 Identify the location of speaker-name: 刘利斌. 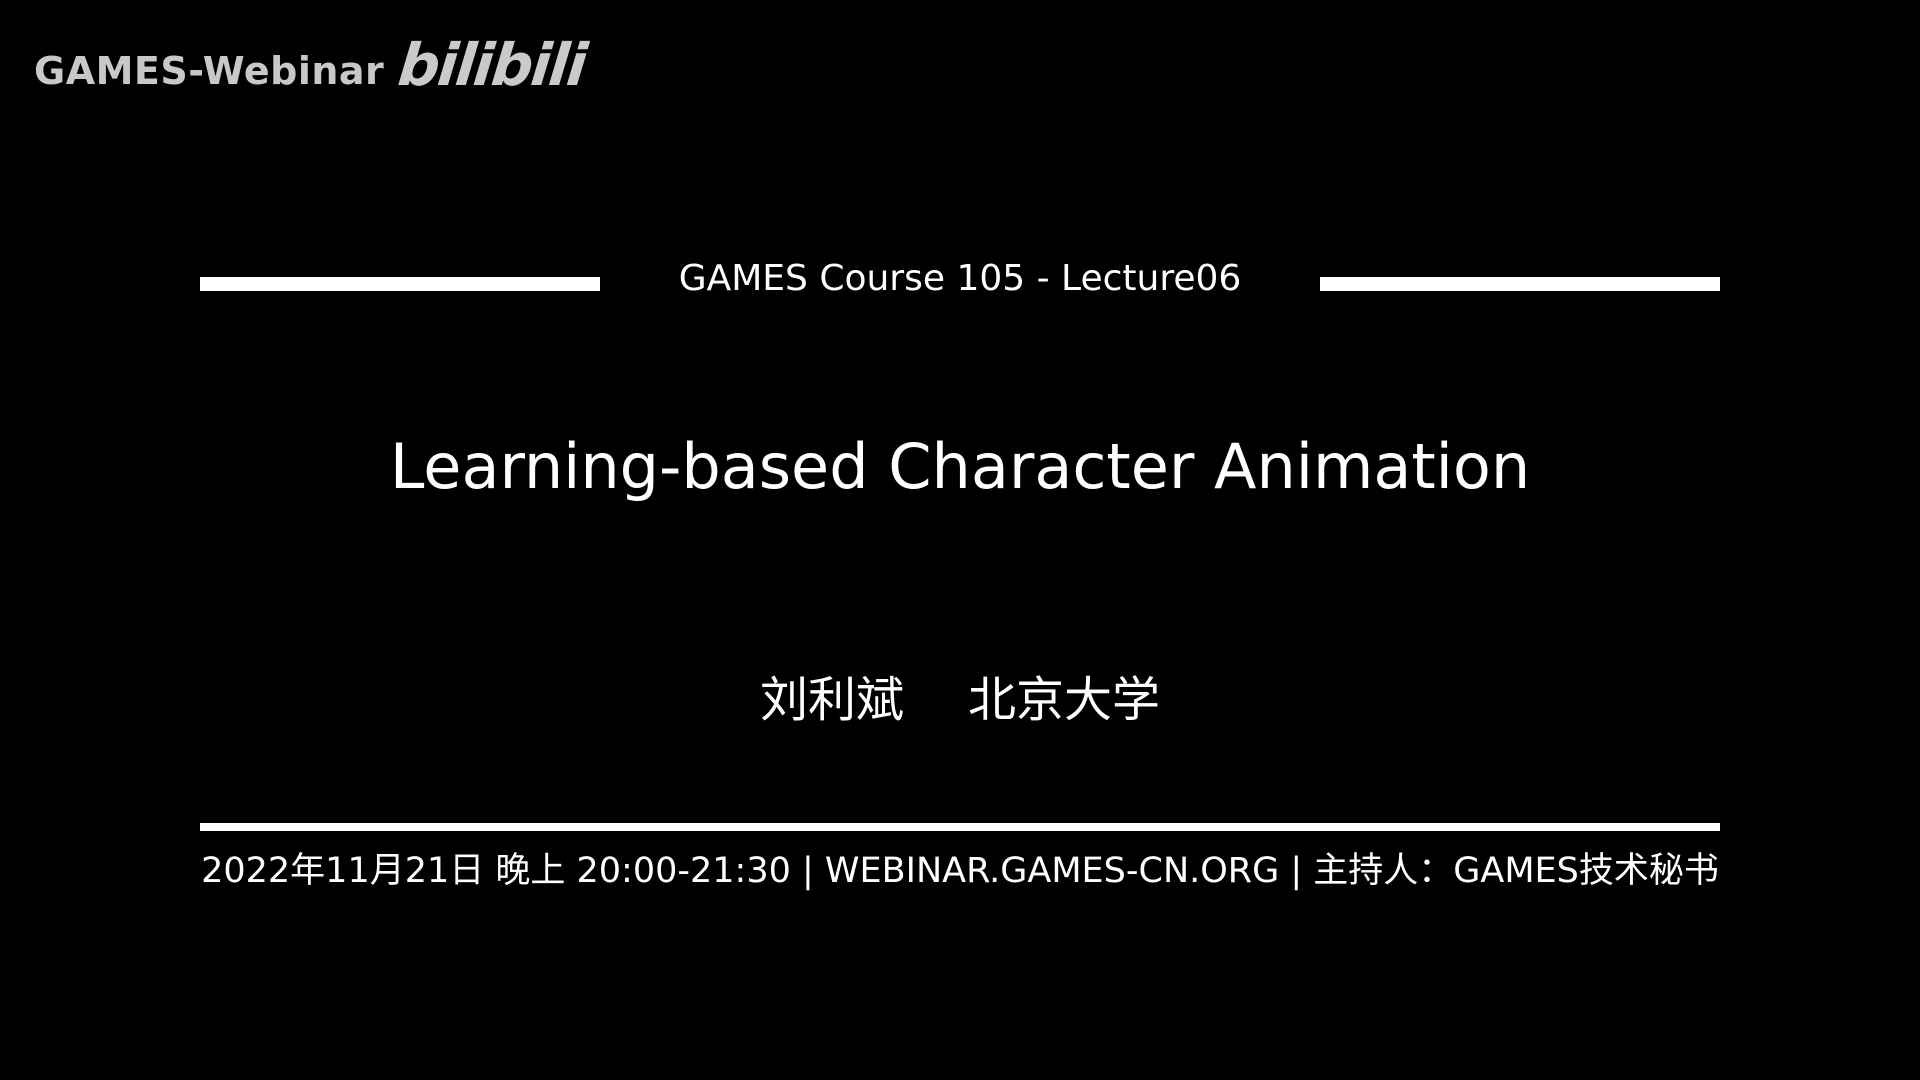
(831, 700).